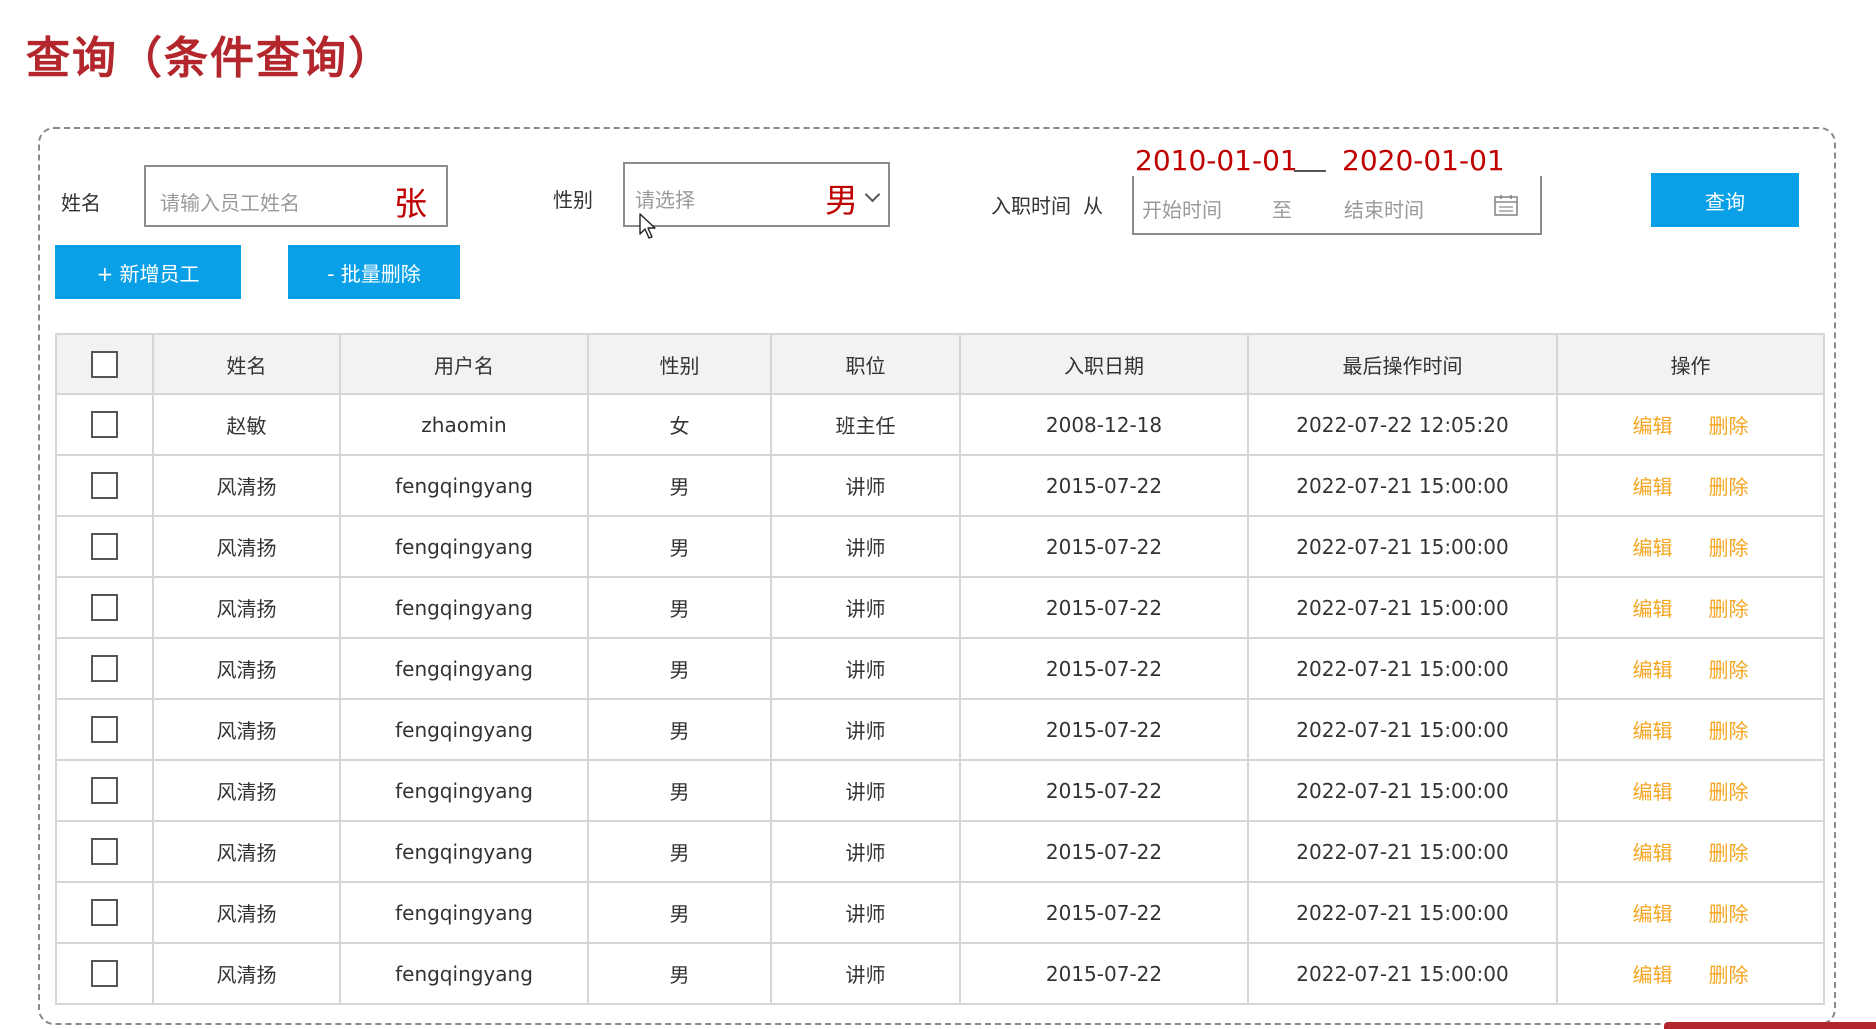  What do you see at coordinates (1384, 208) in the screenshot?
I see `end-time-placeholder: 结束时间` at bounding box center [1384, 208].